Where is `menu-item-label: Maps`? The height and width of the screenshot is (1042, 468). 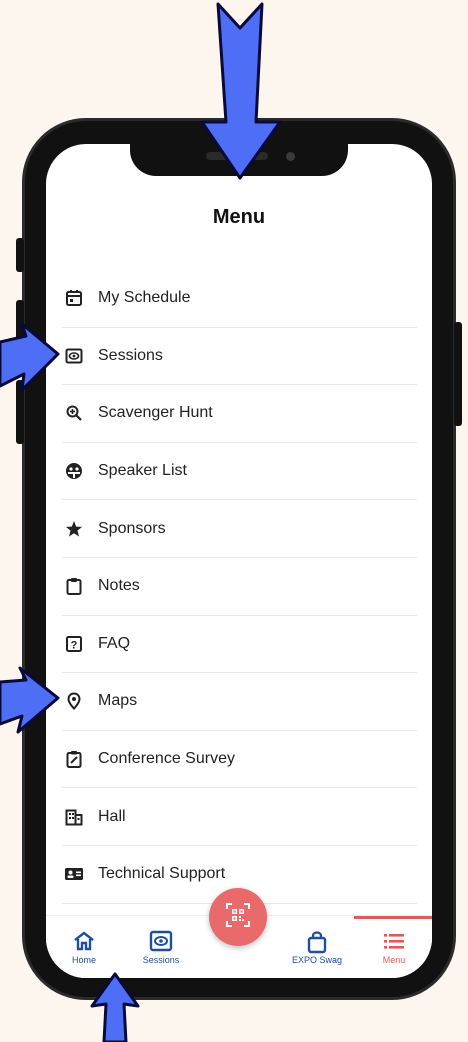 menu-item-label: Maps is located at coordinates (118, 701).